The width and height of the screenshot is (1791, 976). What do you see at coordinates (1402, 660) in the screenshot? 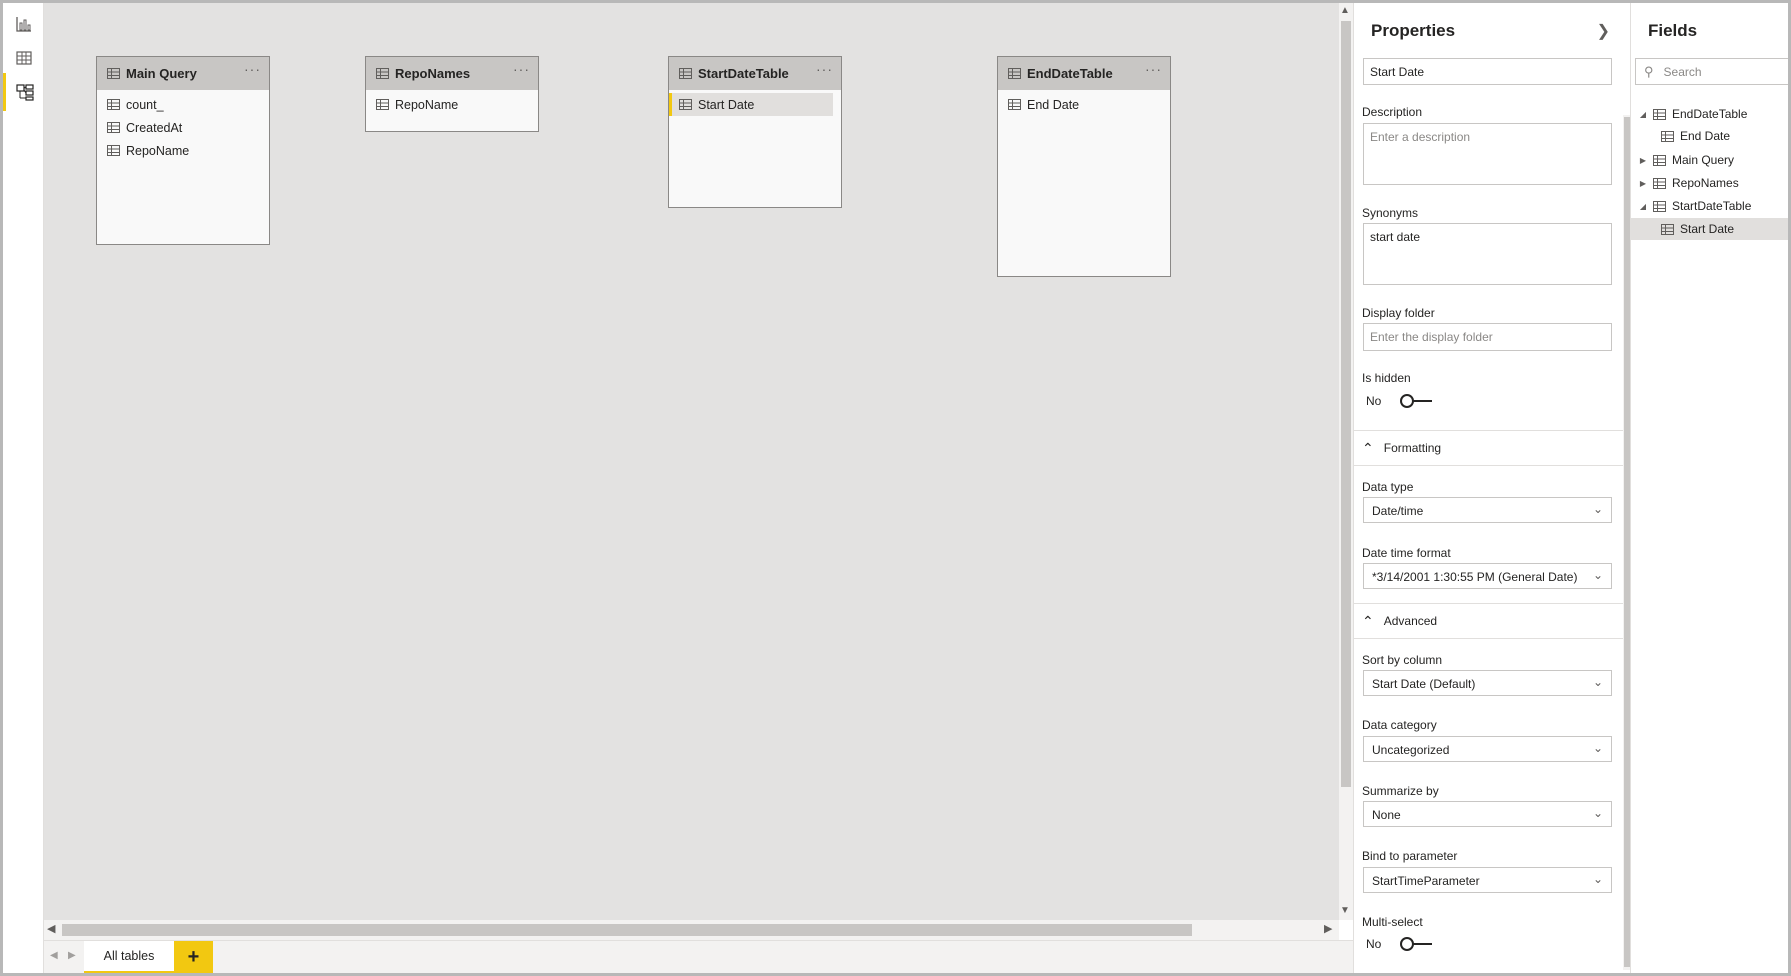
I see `sort-by-column-label: Sort by column` at bounding box center [1402, 660].